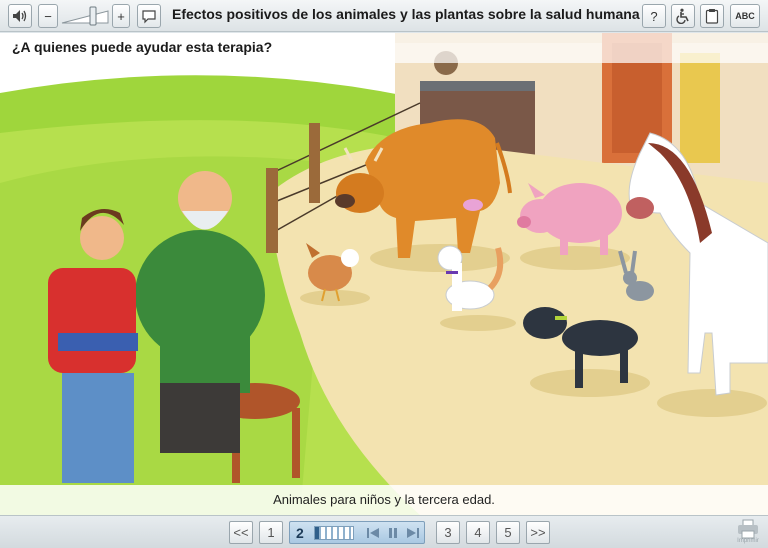 Image resolution: width=768 pixels, height=548 pixels. I want to click on wheelchair-icon, so click(682, 16).